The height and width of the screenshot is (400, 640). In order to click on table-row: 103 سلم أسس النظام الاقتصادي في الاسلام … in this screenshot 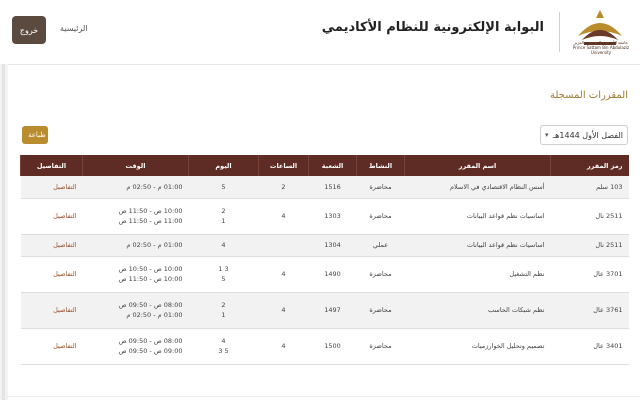, I will do `click(324, 187)`.